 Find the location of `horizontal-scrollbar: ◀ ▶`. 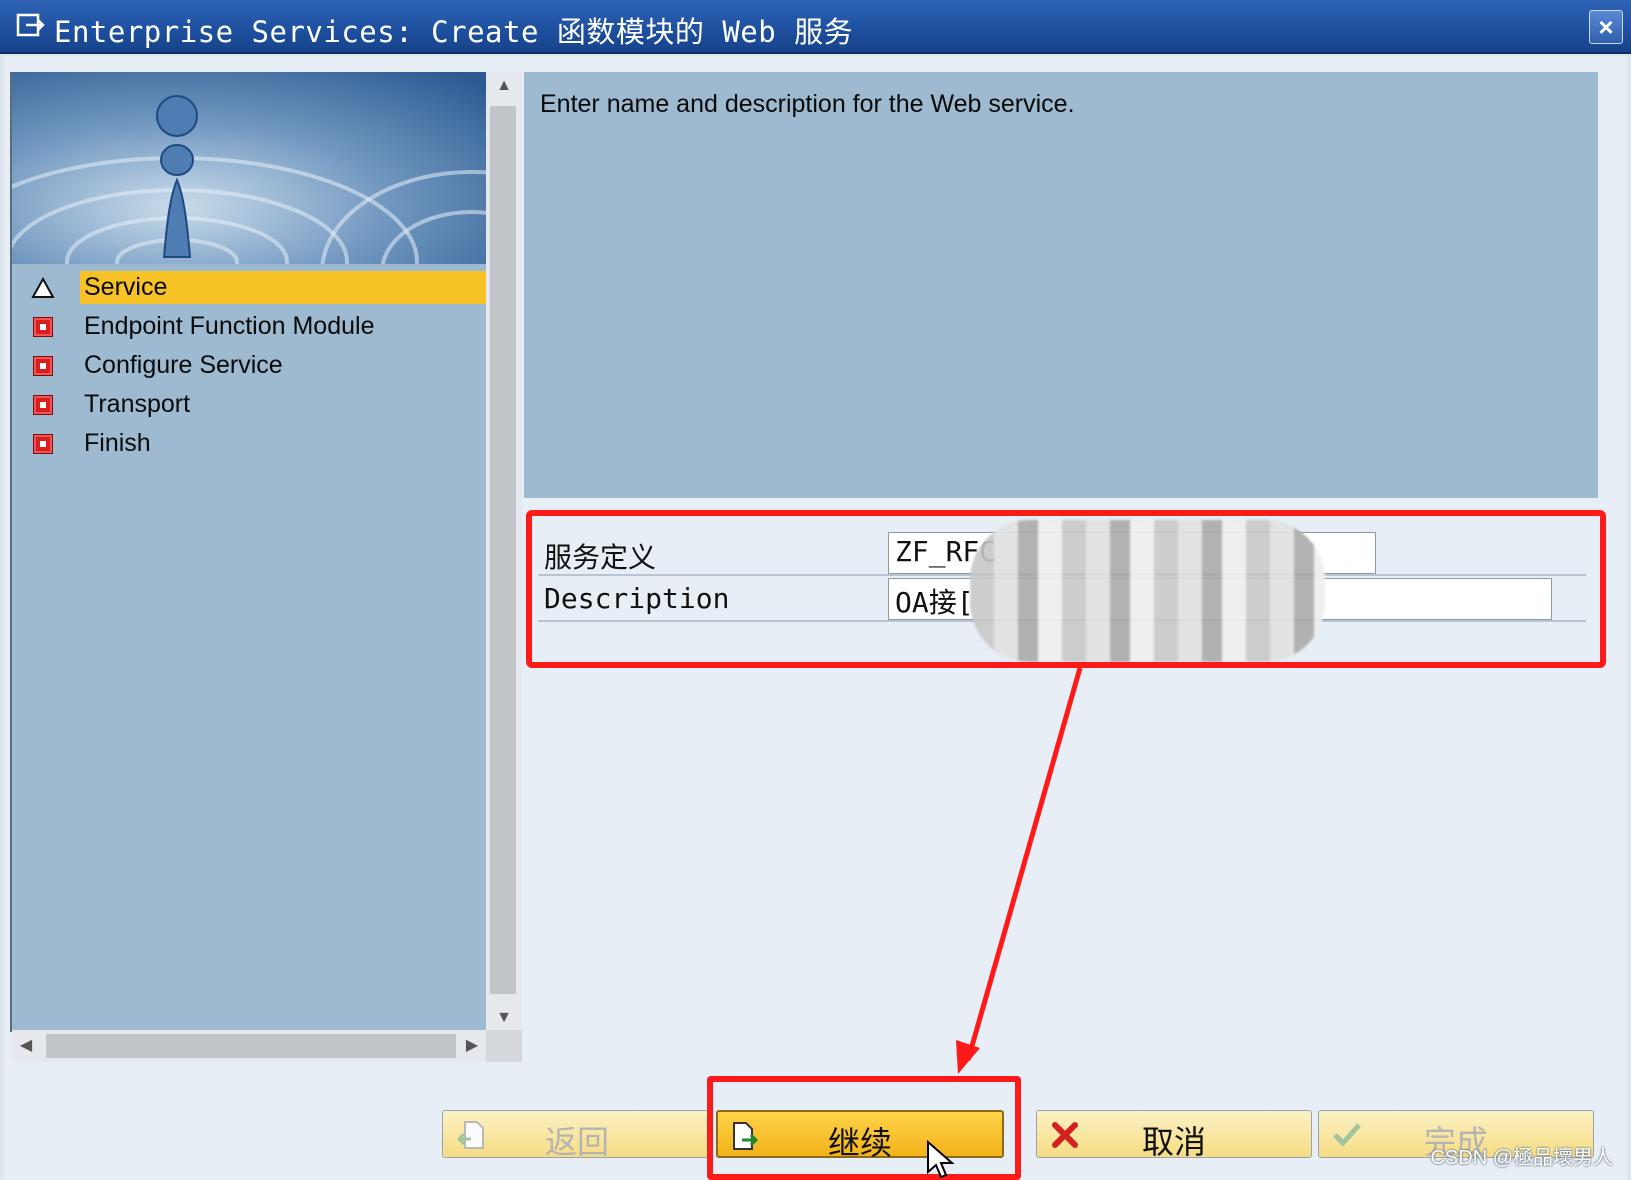

horizontal-scrollbar: ◀ ▶ is located at coordinates (249, 1046).